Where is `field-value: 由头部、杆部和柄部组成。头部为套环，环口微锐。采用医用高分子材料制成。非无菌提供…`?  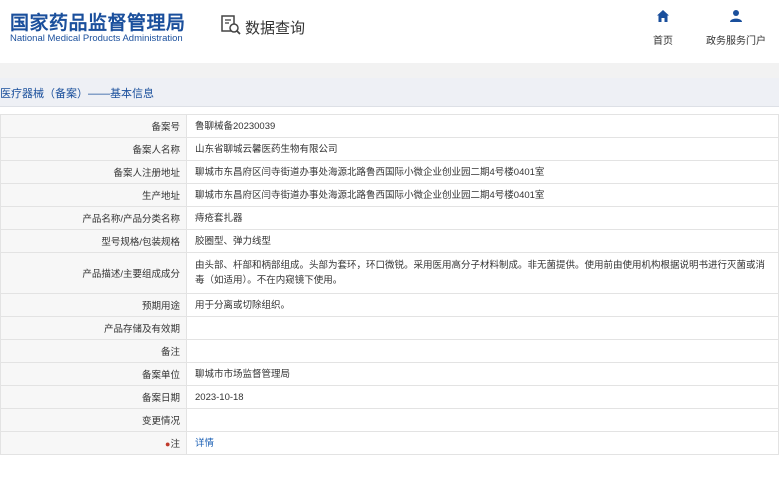 field-value: 由头部、杆部和柄部组成。头部为套环，环口微锐。采用医用高分子材料制成。非无菌提供… is located at coordinates (482, 273).